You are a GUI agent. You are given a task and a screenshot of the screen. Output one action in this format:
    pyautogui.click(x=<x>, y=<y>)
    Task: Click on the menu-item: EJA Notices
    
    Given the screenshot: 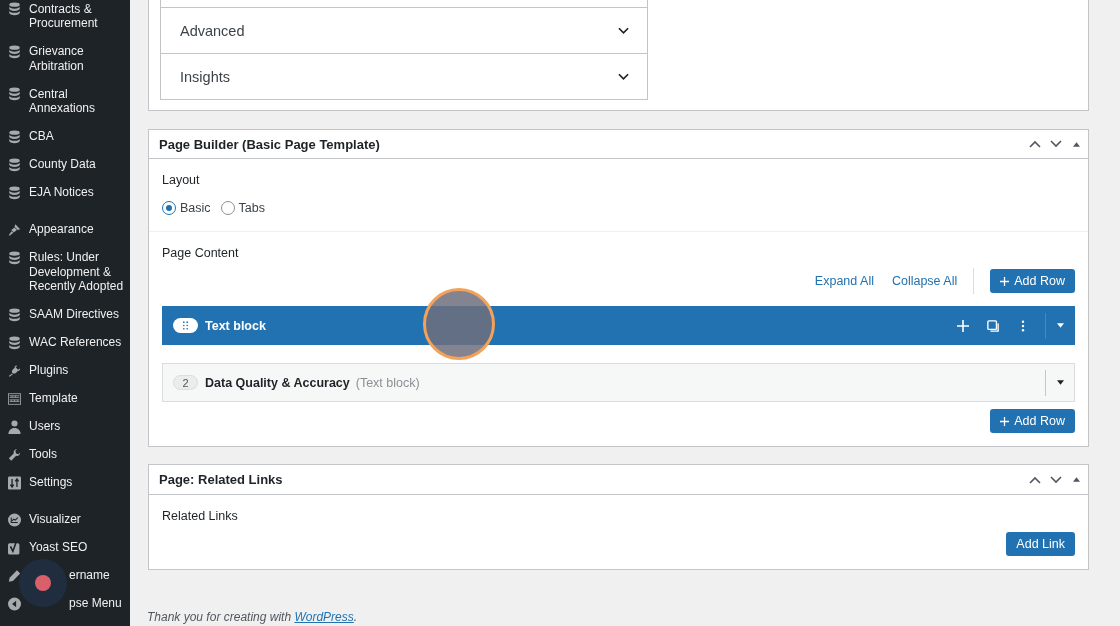 What is the action you would take?
    pyautogui.click(x=61, y=192)
    